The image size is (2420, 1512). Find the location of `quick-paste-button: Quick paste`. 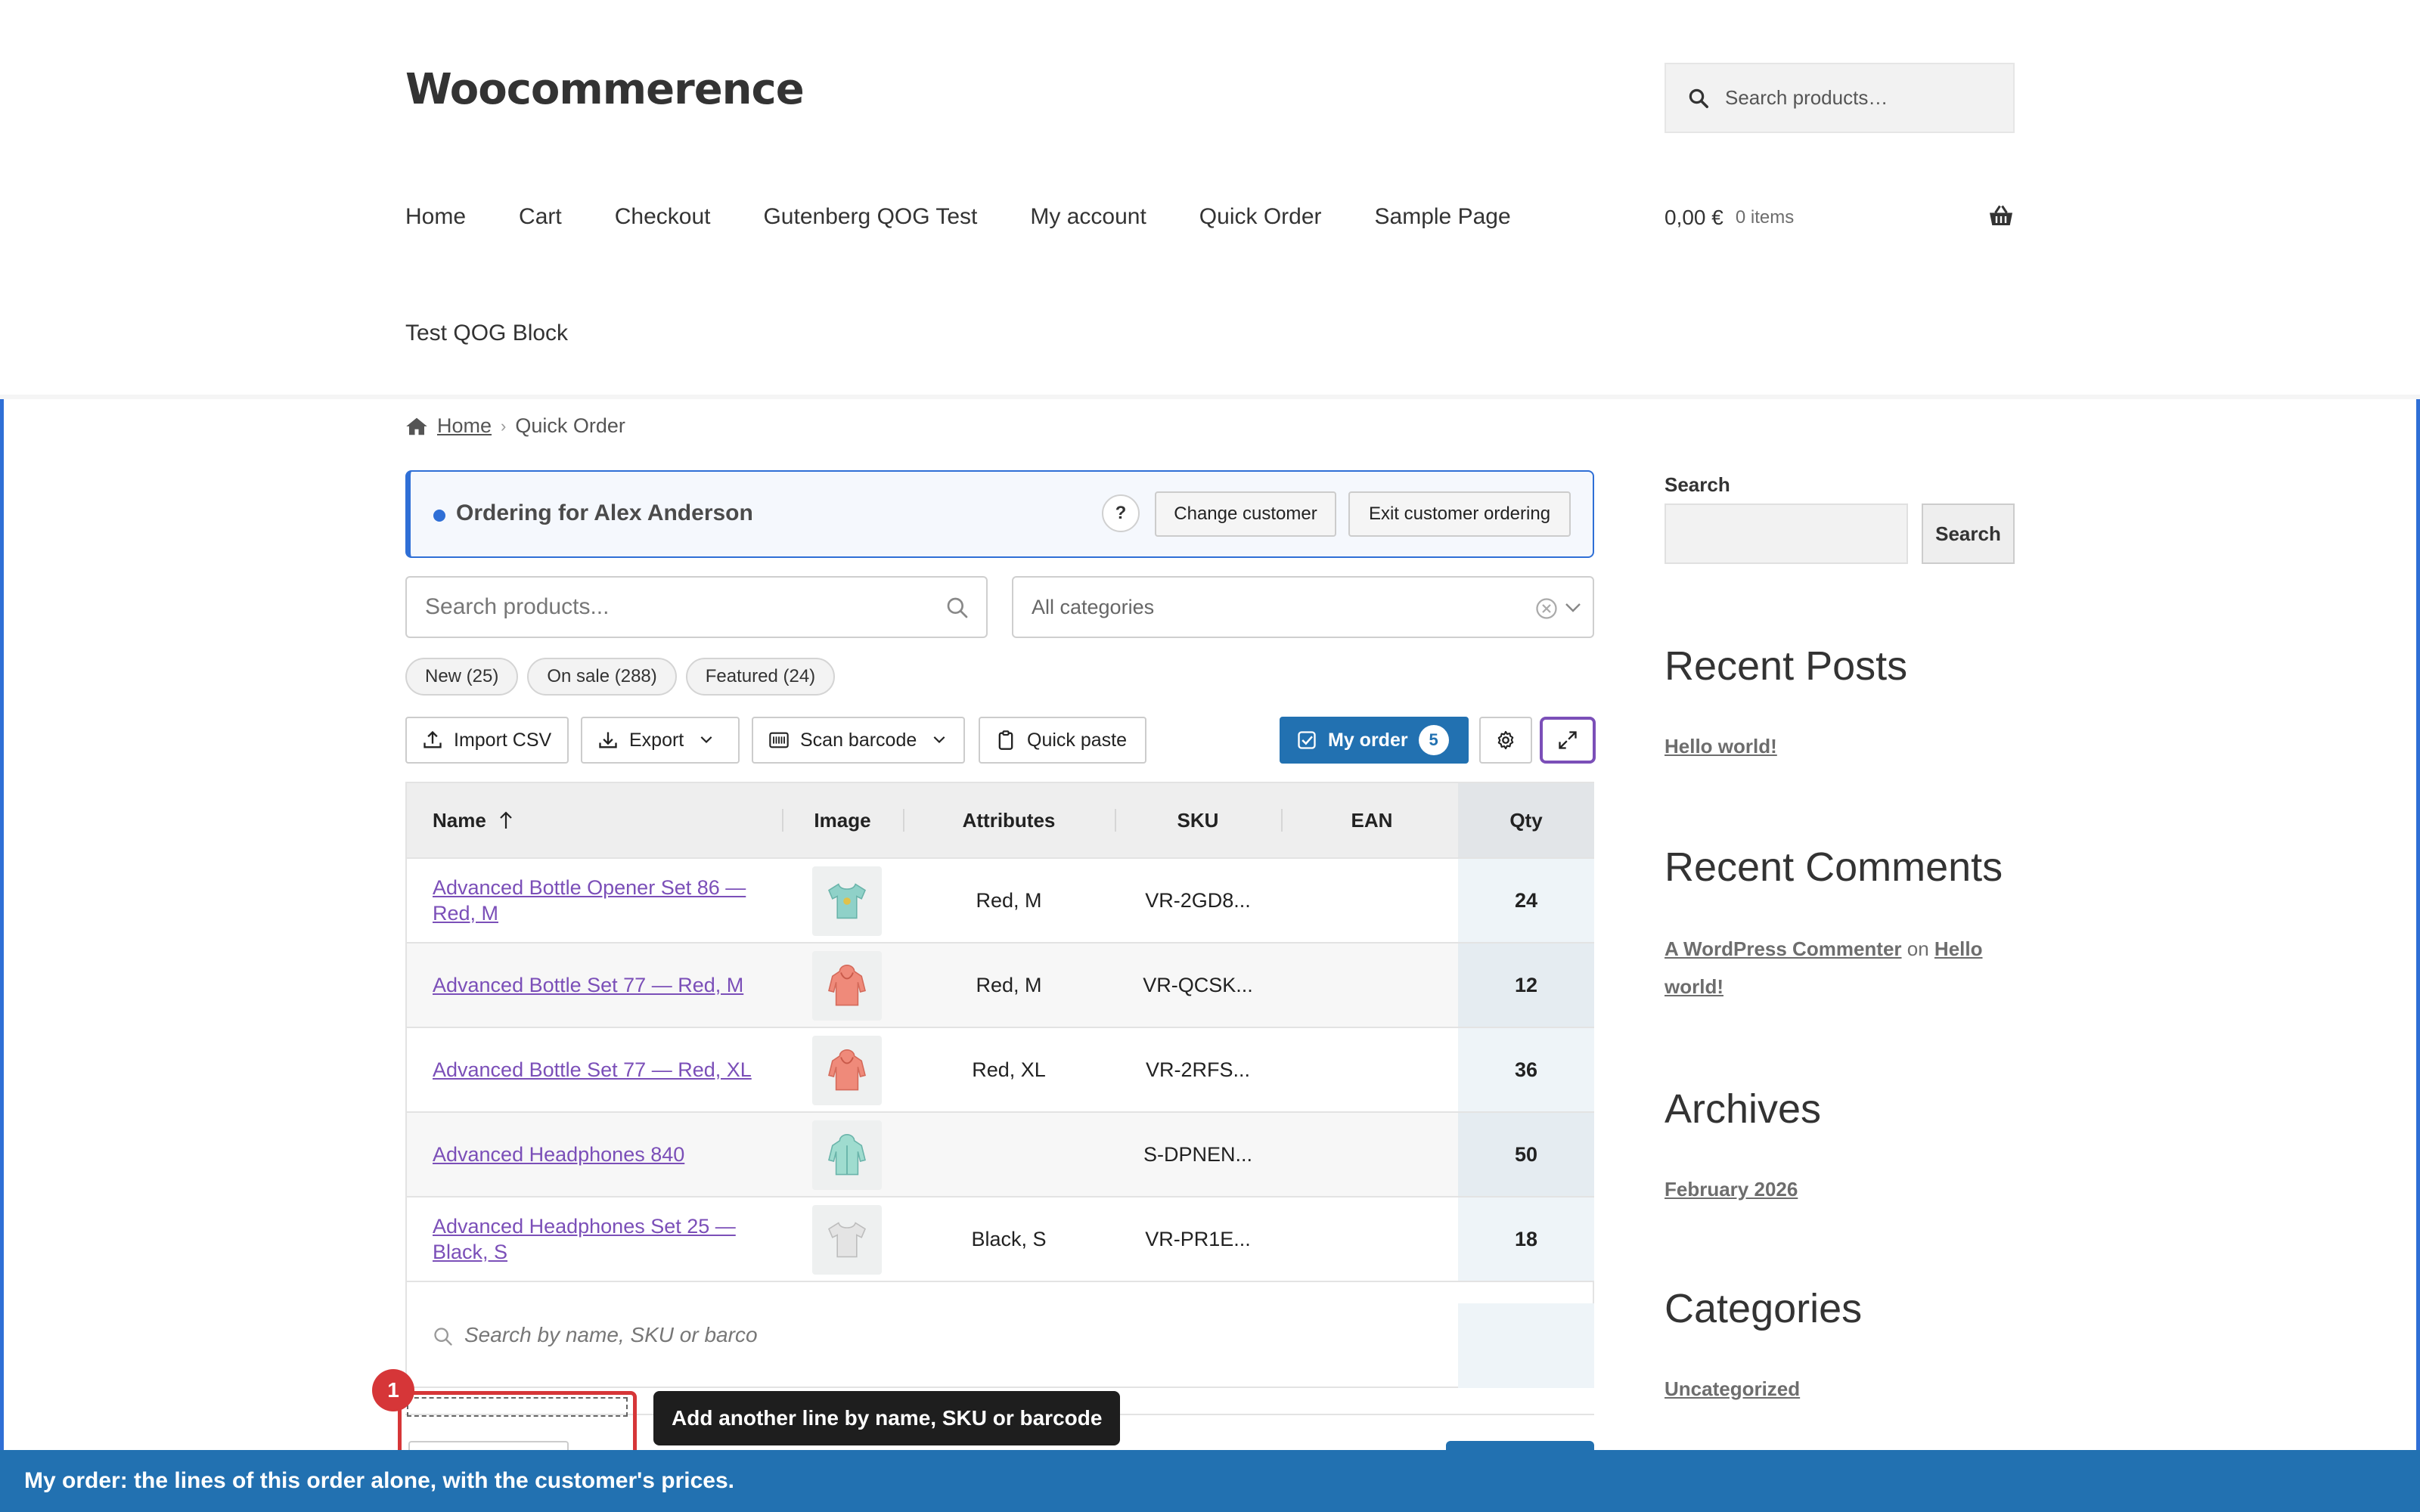

quick-paste-button: Quick paste is located at coordinates (1062, 740).